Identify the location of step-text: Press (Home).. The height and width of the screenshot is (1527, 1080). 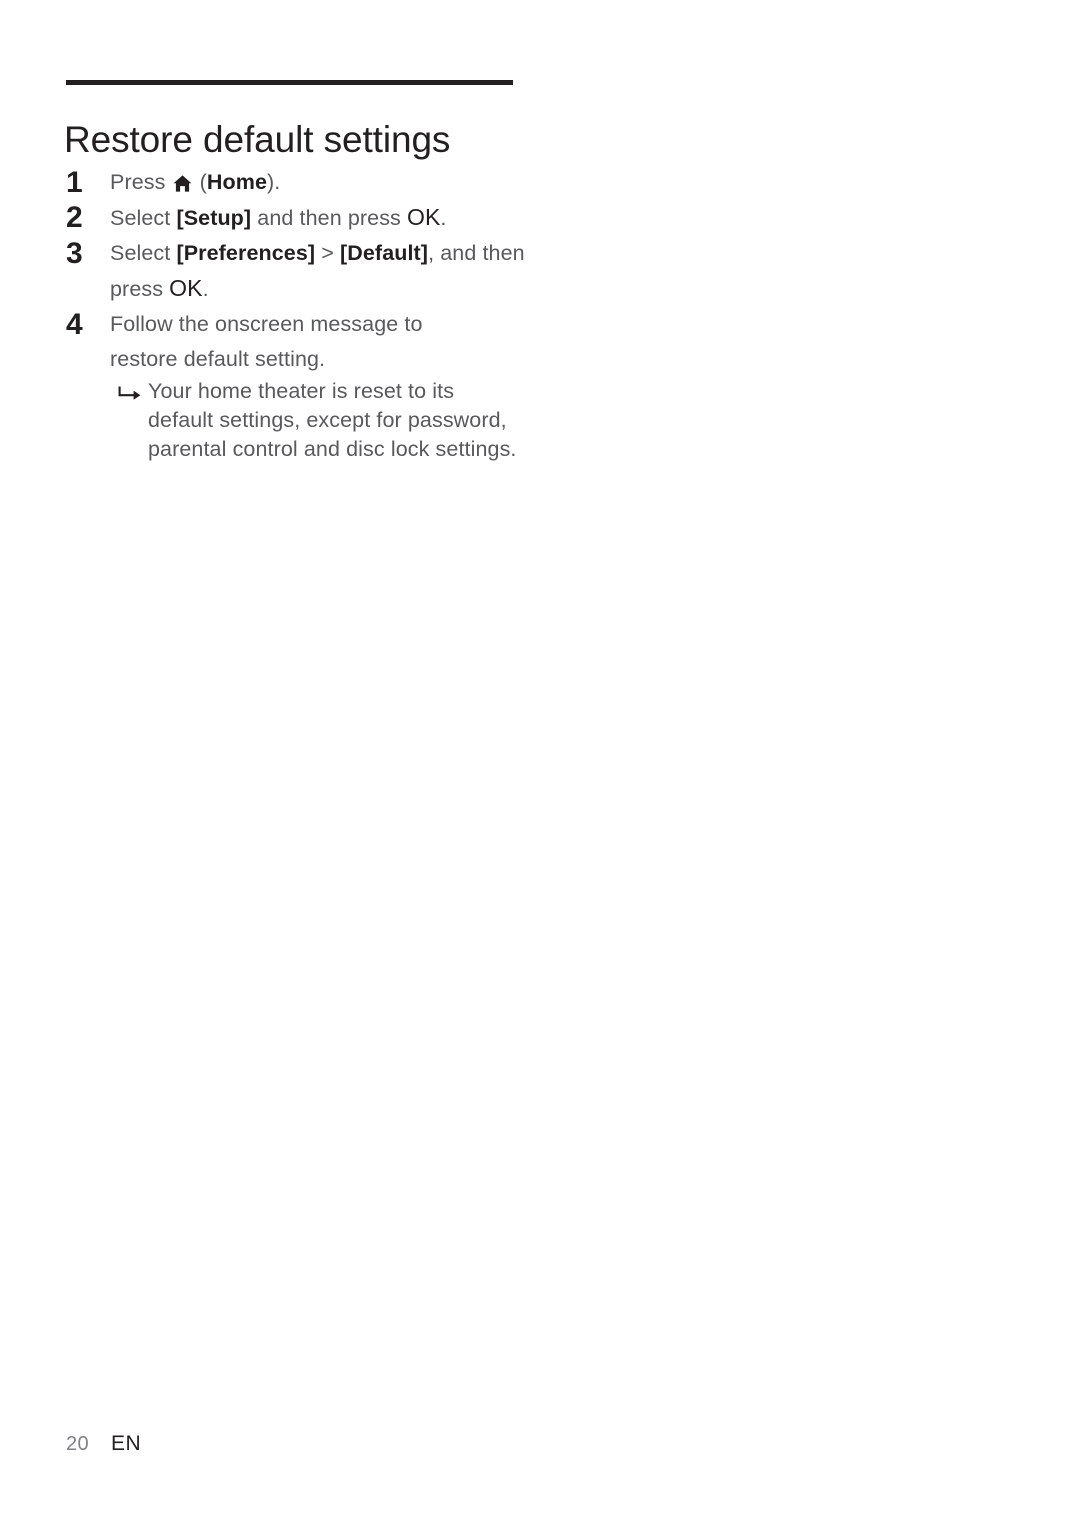
(335, 182).